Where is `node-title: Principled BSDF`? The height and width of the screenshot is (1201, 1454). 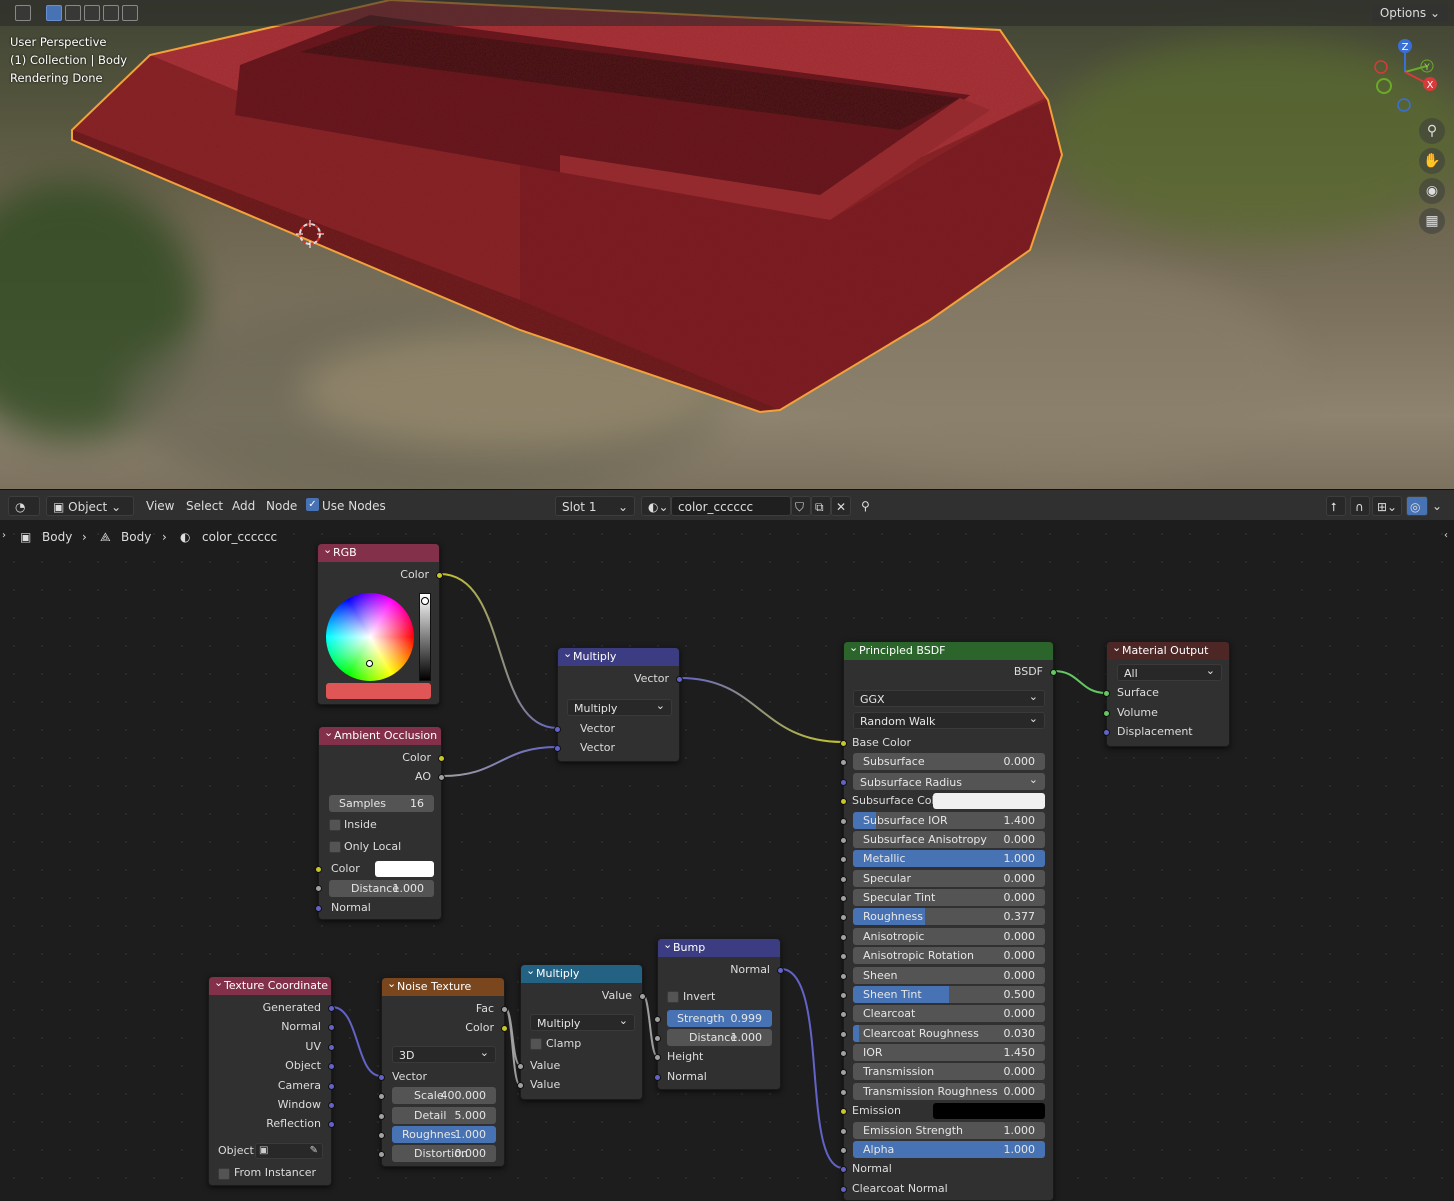
node-title: Principled BSDF is located at coordinates (948, 649).